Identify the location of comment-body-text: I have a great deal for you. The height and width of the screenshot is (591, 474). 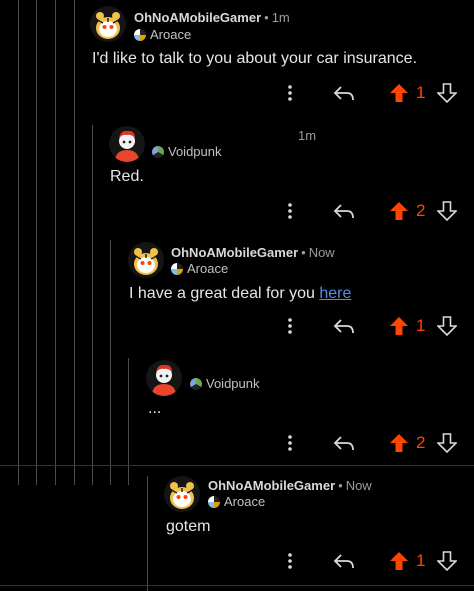
(224, 293).